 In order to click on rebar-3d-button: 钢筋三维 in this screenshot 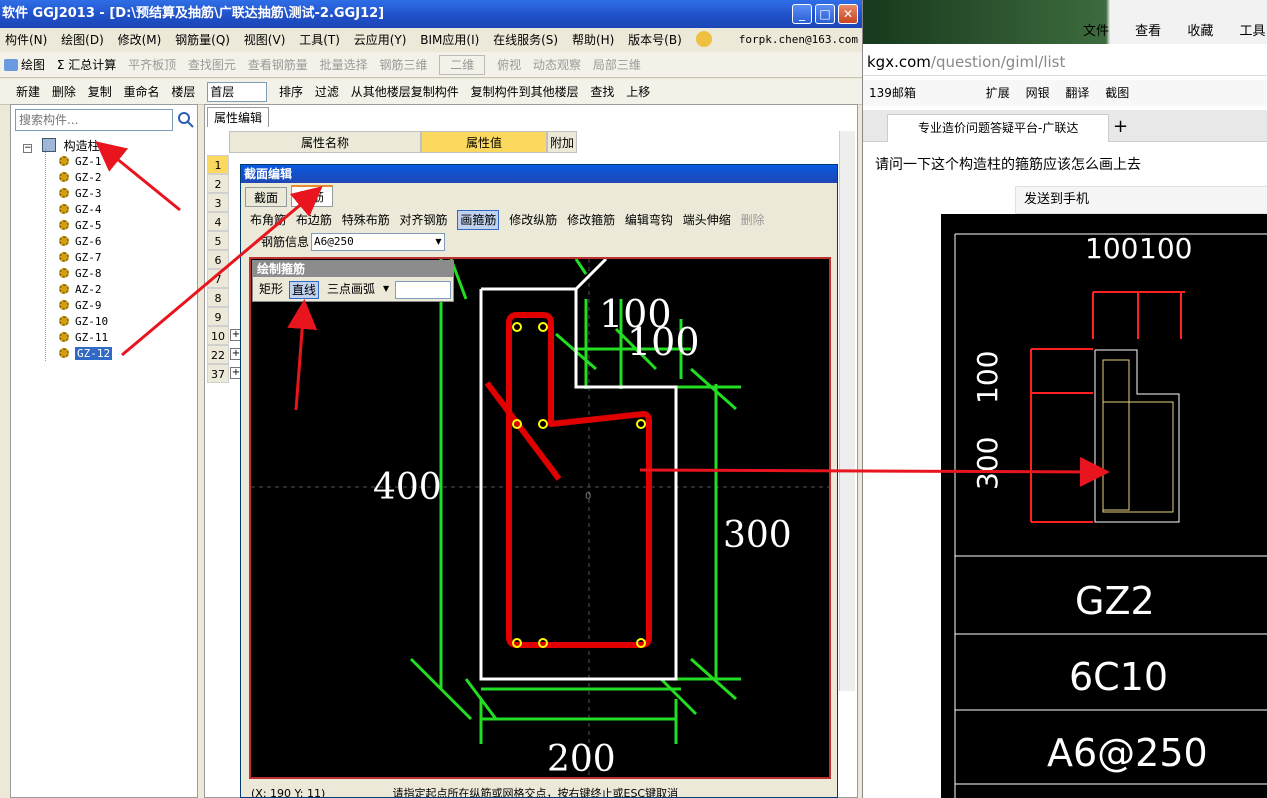, I will do `click(403, 65)`.